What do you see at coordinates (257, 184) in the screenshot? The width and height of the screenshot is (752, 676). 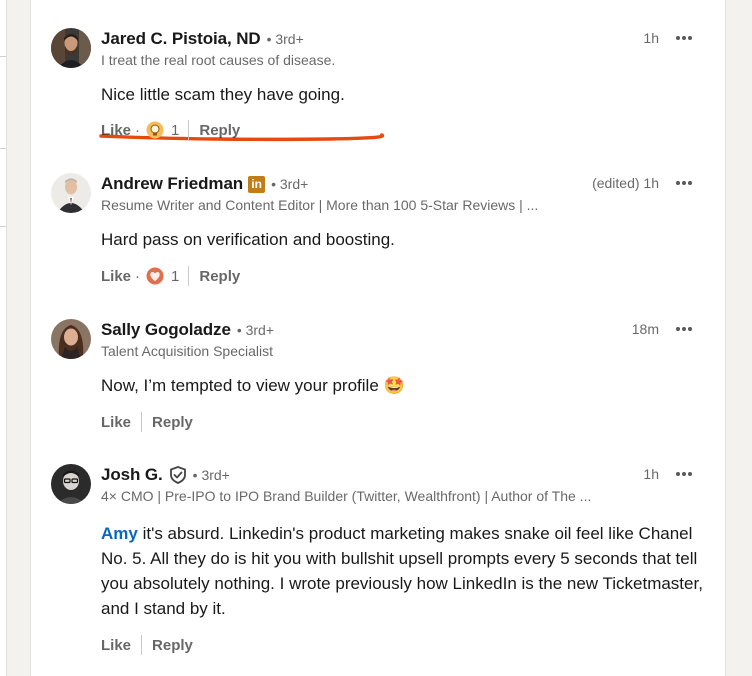 I see `linkedin-premium-badge-icon: in` at bounding box center [257, 184].